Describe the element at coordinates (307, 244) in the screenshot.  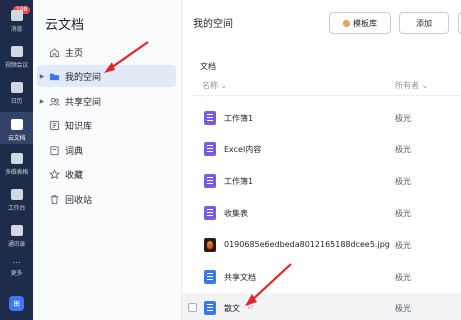
I see `file-name: 0190685e6edbeda8012165188dcee5.jpg` at that location.